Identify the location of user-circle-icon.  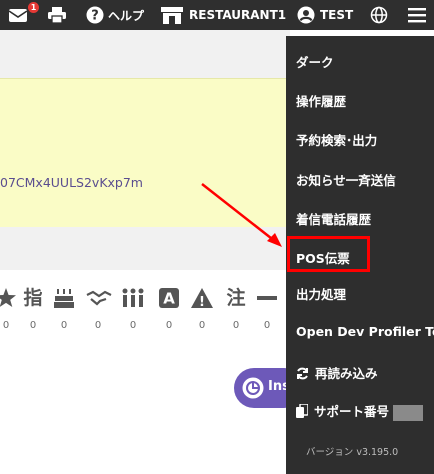
(306, 15).